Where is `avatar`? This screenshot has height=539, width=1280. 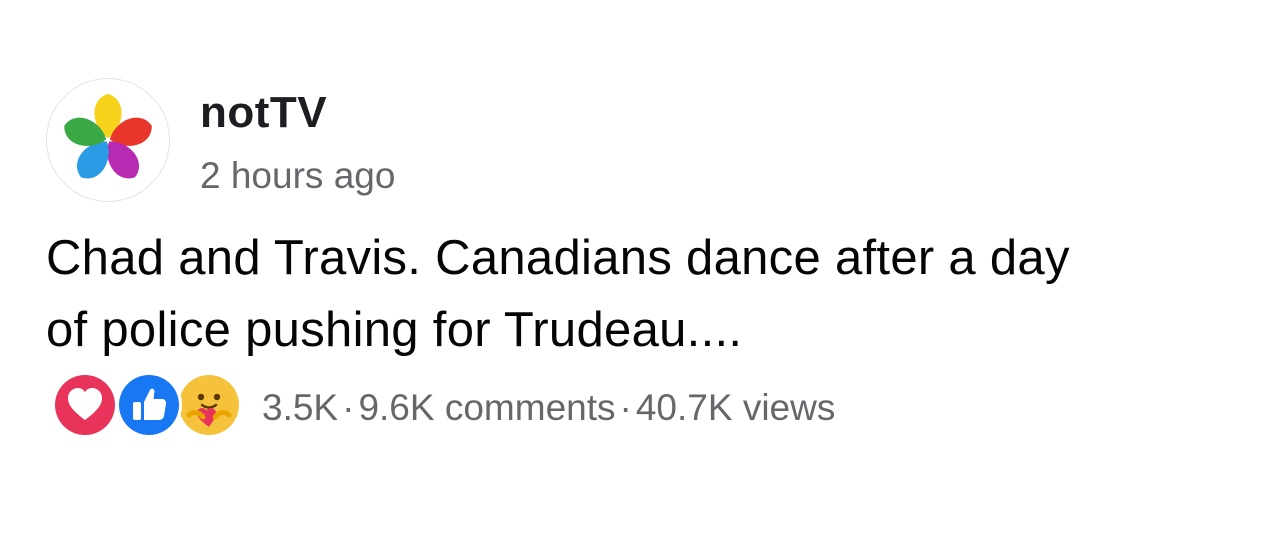
avatar is located at coordinates (108, 140).